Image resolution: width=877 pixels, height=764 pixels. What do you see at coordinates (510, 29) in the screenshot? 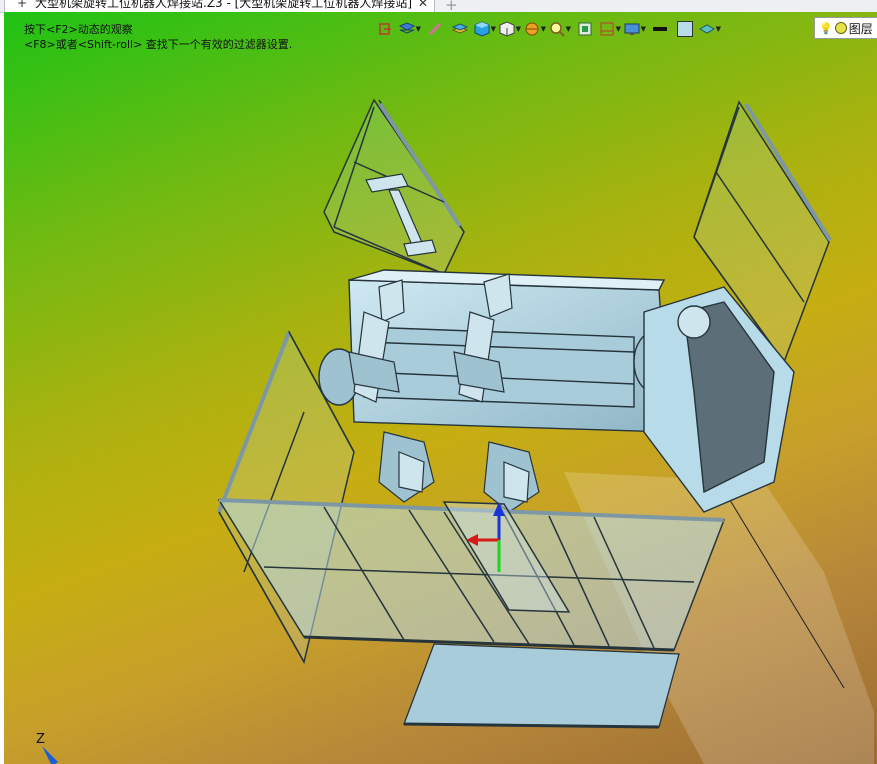
I see `cube-wire-icon: ▼` at bounding box center [510, 29].